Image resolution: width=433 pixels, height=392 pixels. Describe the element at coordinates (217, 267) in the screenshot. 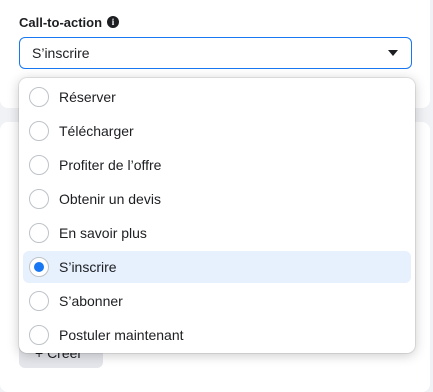

I see `option-sinscrire: S’inscrire` at that location.